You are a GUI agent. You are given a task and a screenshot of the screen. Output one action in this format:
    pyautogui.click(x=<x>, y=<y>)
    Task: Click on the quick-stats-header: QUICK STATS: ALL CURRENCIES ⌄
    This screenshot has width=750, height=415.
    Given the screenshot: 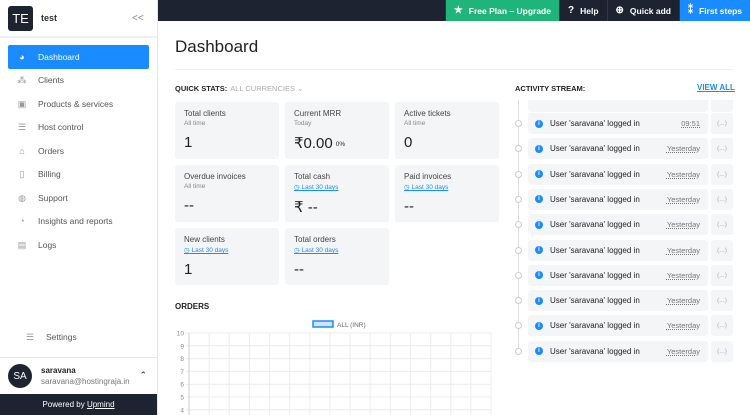 What is the action you would take?
    pyautogui.click(x=239, y=88)
    